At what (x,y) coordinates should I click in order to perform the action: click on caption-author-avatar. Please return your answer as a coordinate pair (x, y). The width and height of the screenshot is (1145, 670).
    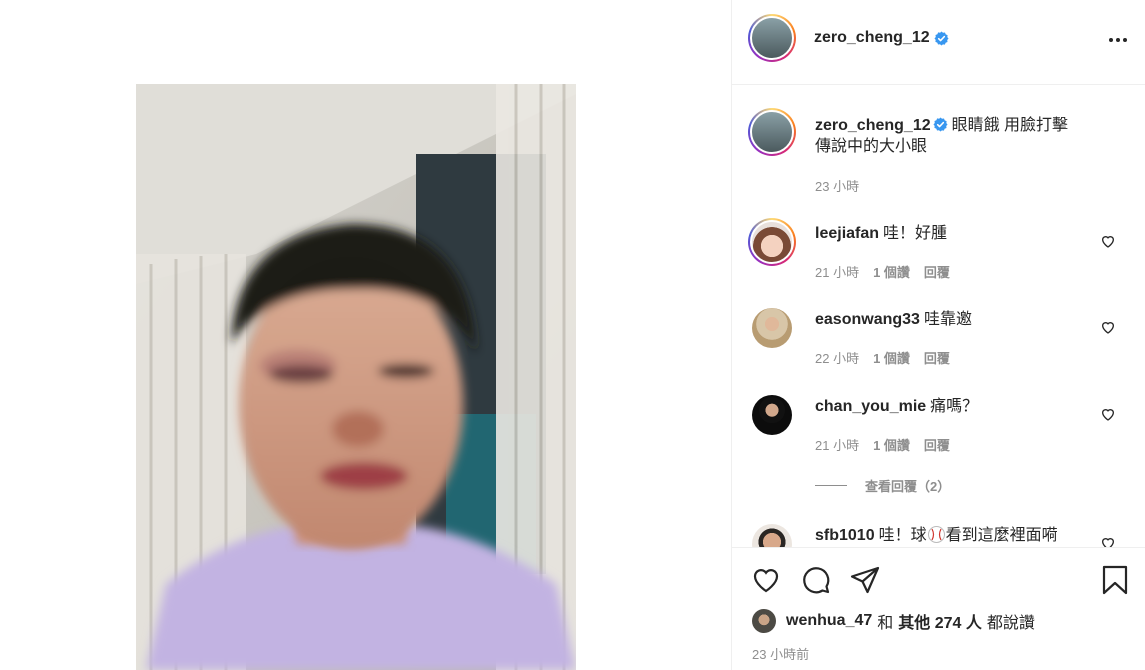
    Looking at the image, I should click on (772, 132).